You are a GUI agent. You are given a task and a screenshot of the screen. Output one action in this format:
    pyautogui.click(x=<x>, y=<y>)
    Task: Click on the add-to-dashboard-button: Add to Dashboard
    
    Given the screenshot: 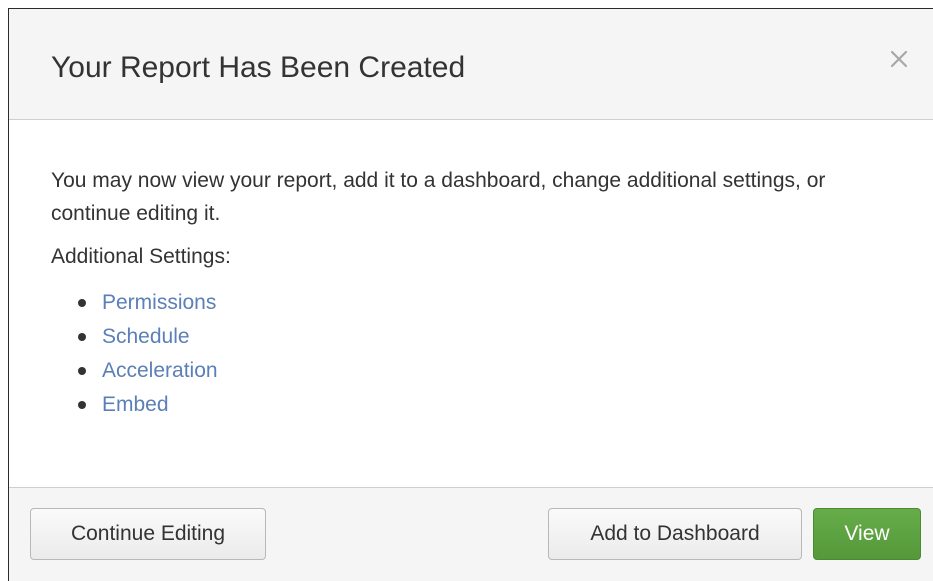 What is the action you would take?
    pyautogui.click(x=675, y=534)
    